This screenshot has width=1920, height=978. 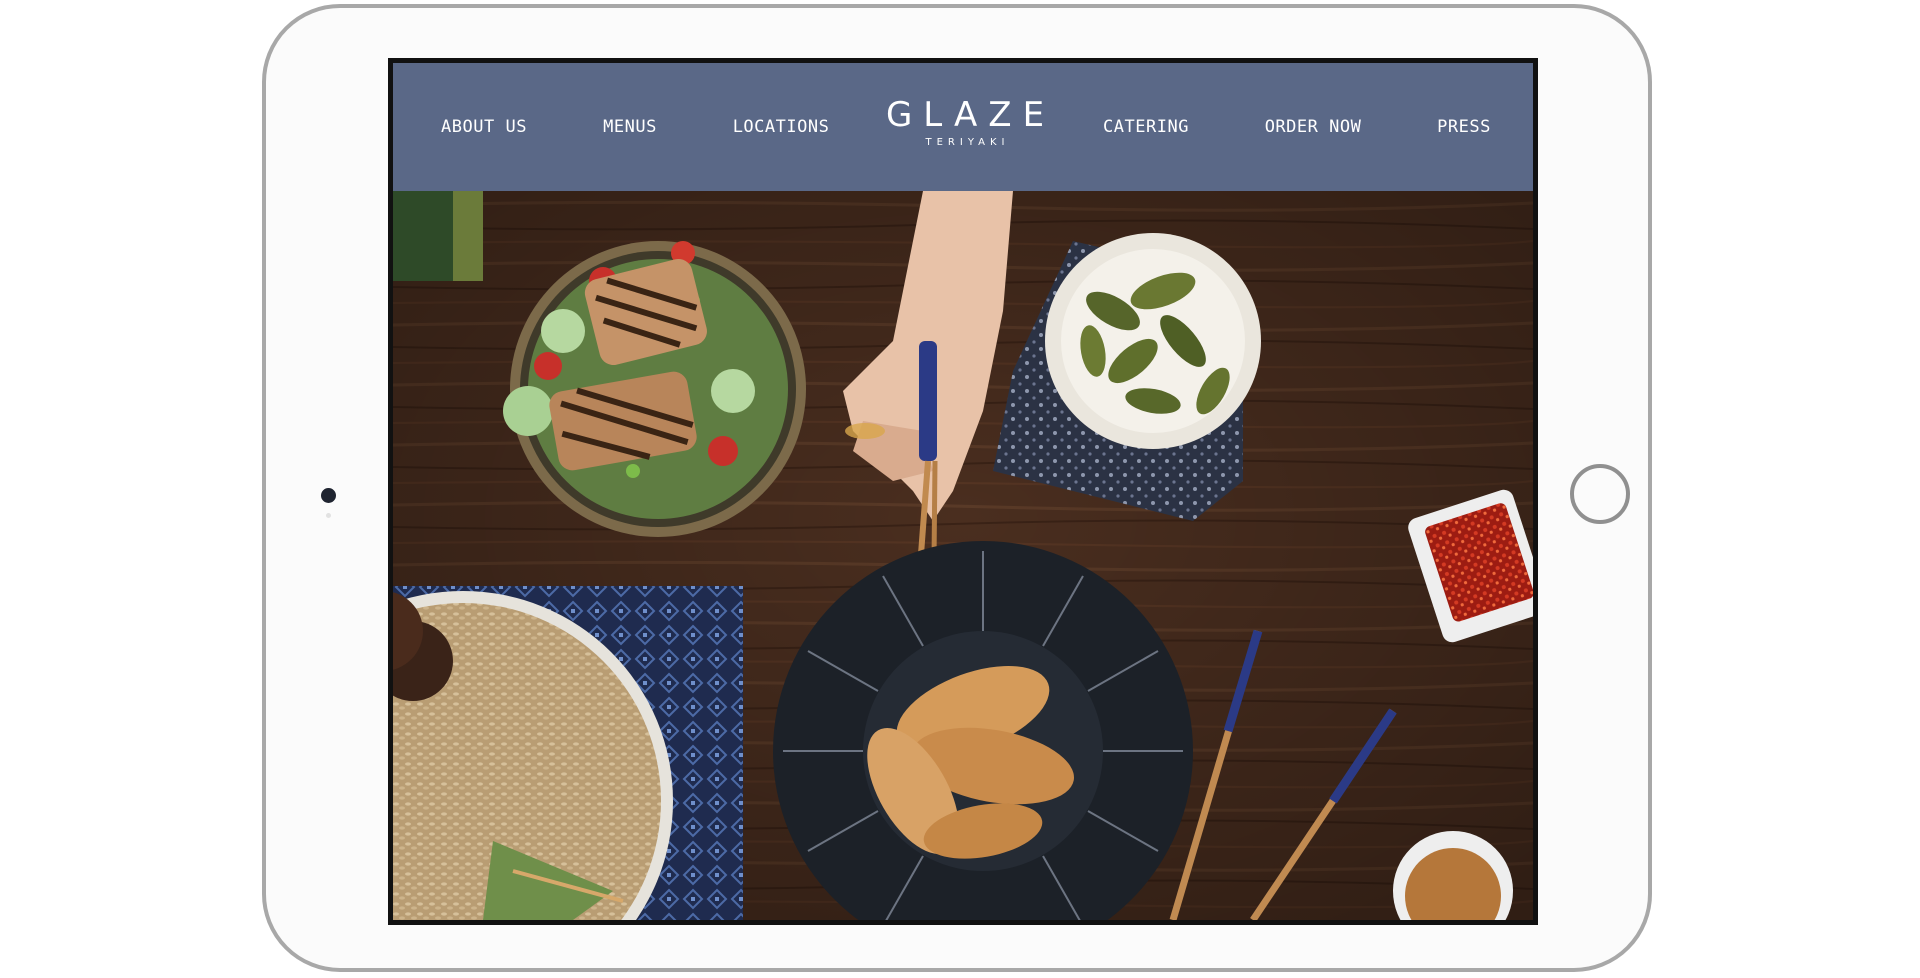 I want to click on nav-locations: LOCATIONS, so click(x=781, y=127).